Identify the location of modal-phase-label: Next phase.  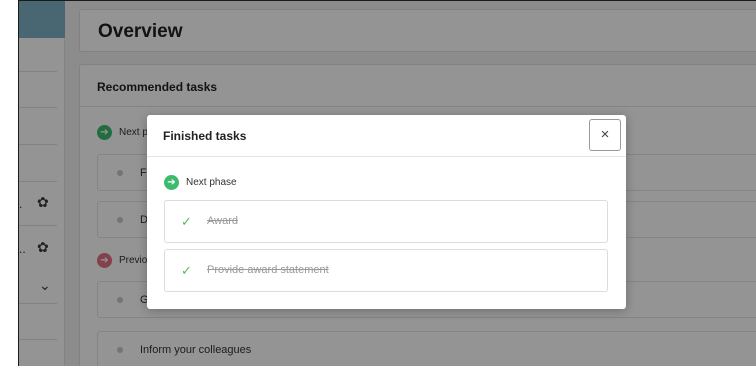
(211, 182).